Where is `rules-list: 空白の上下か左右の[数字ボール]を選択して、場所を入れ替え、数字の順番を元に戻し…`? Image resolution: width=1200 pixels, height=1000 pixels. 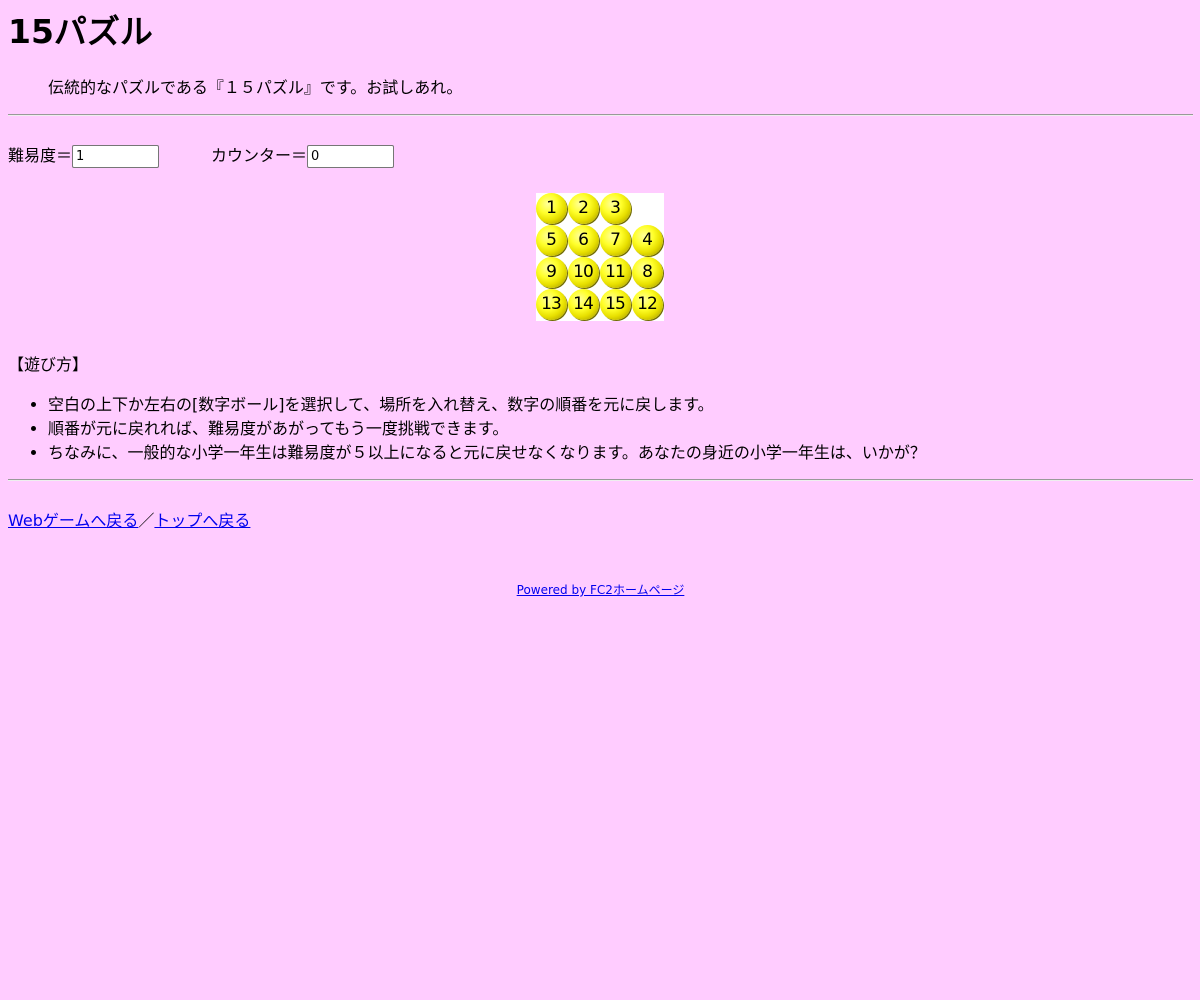 rules-list: 空白の上下か左右の[数字ボール]を選択して、場所を入れ替え、数字の順番を元に戻し… is located at coordinates (467, 429).